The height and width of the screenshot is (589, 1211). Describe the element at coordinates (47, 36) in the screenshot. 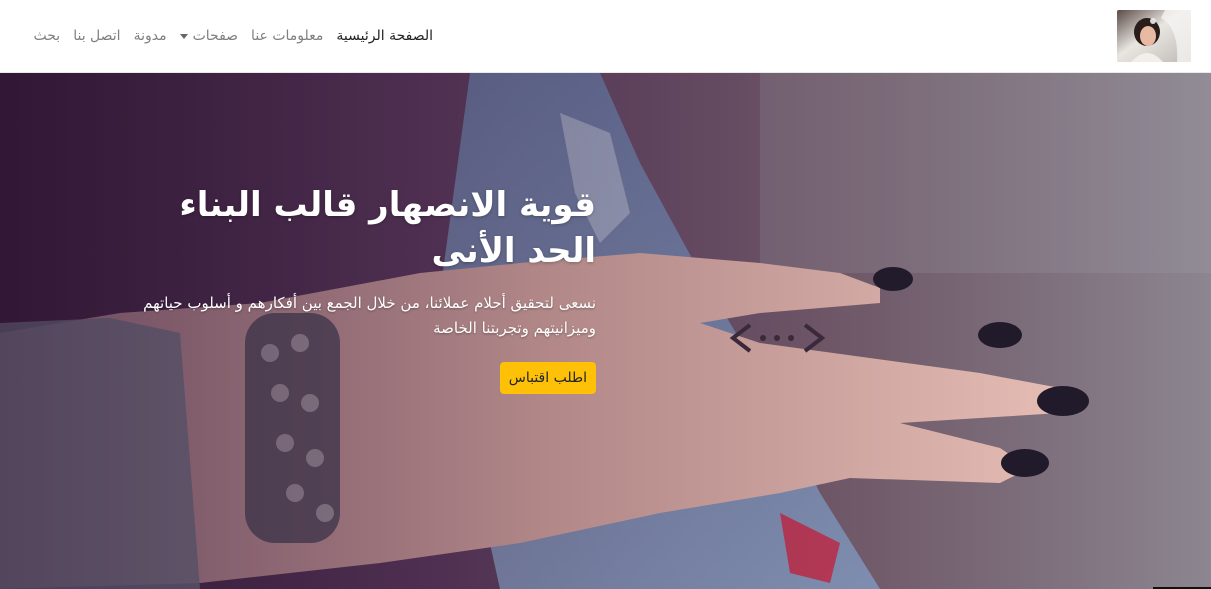

I see `nav-item-search: بحث` at that location.